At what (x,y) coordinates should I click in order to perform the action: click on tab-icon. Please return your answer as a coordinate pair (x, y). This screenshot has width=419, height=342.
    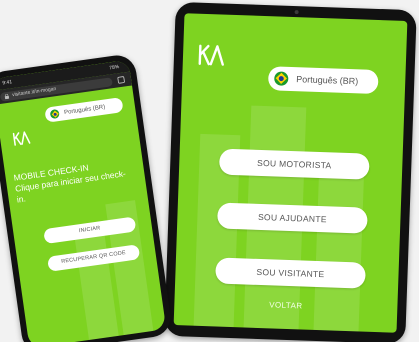
    Looking at the image, I should click on (121, 79).